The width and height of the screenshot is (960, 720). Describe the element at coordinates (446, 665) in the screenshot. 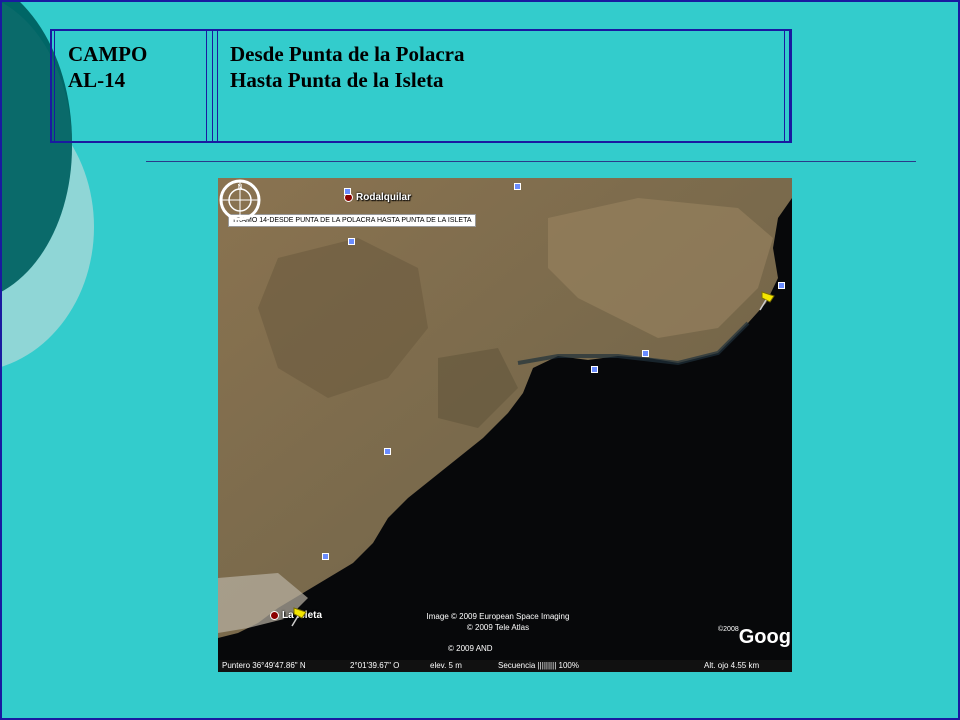

I see `elevation: elev. 5 m` at that location.